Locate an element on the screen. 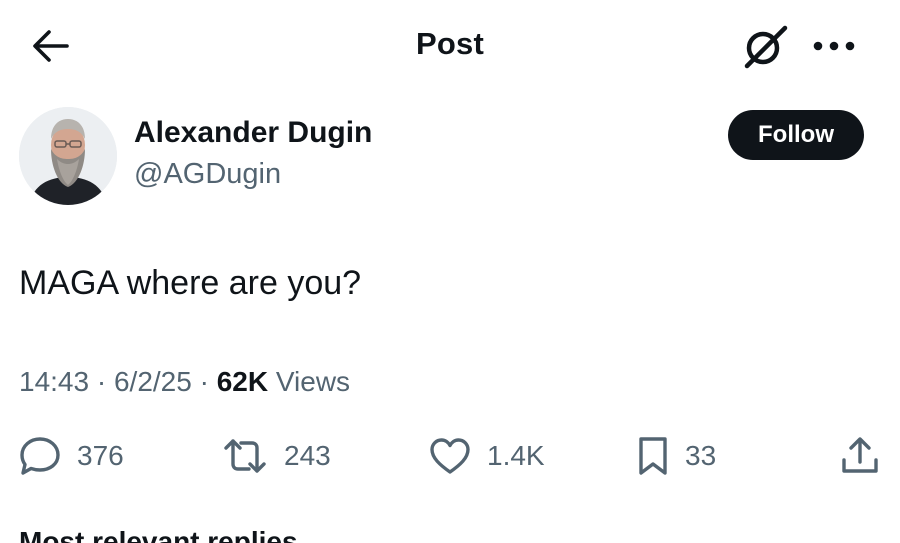 Image resolution: width=900 pixels, height=543 pixels. grok-icon is located at coordinates (766, 47).